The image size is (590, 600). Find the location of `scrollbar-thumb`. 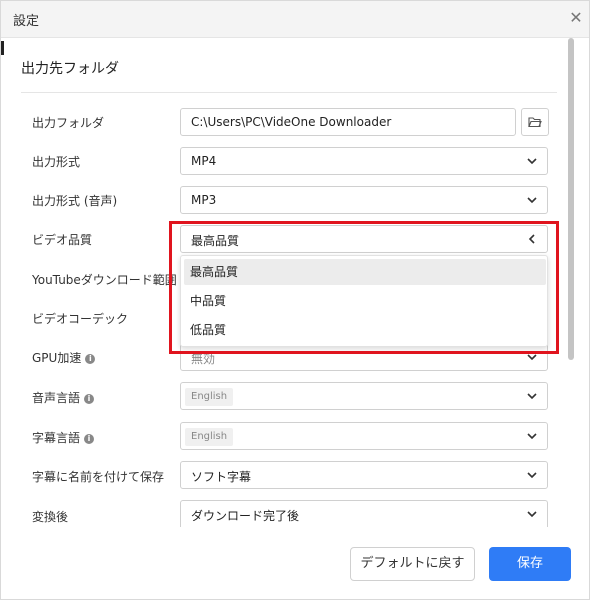

scrollbar-thumb is located at coordinates (571, 199).